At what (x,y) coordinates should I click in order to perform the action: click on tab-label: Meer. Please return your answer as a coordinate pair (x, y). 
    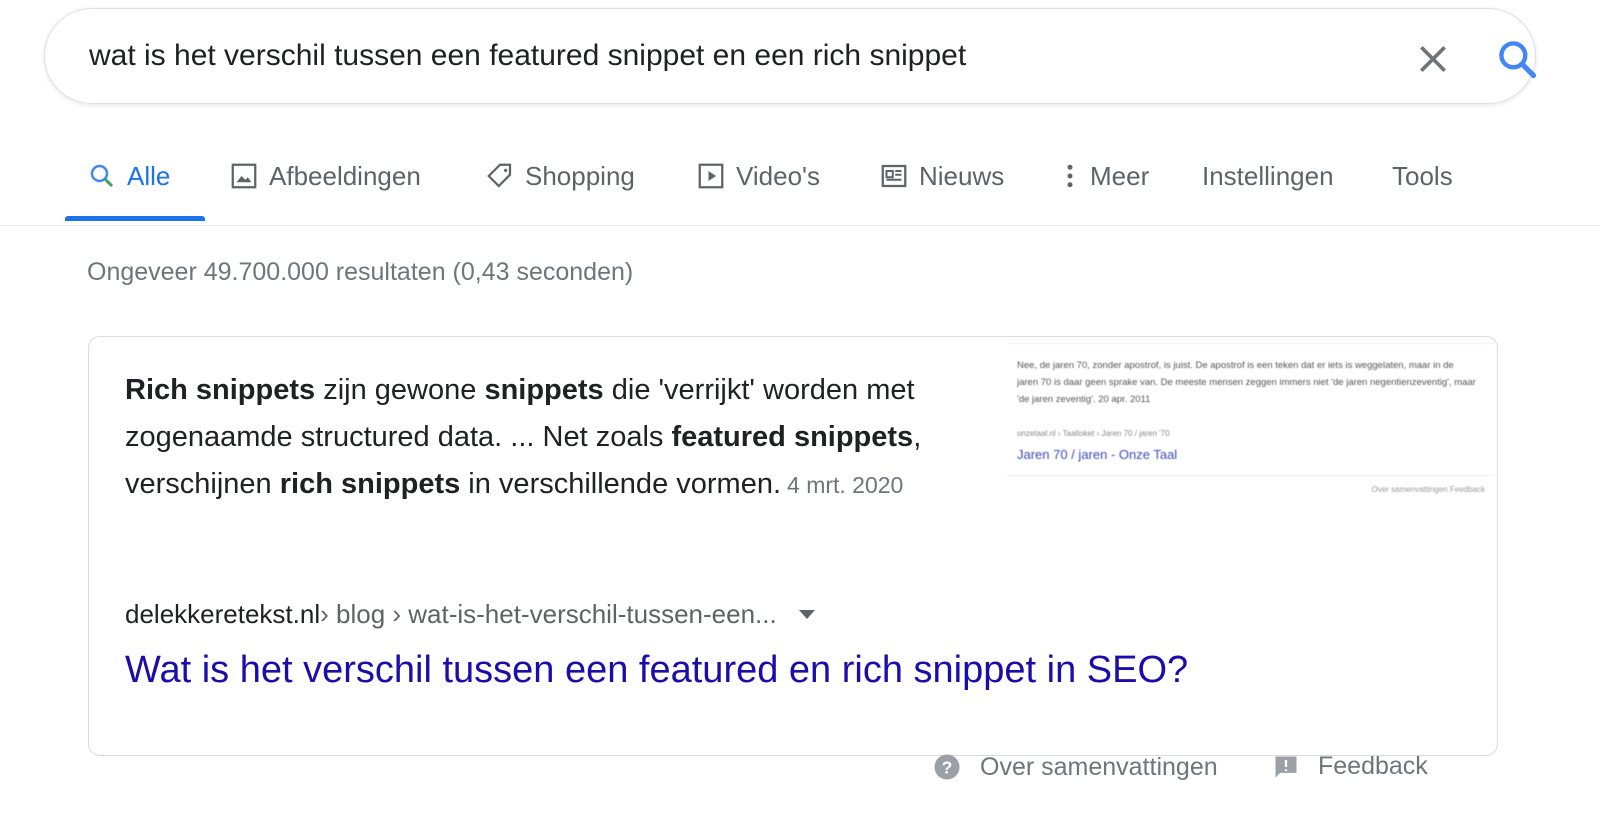
    Looking at the image, I should click on (1120, 175).